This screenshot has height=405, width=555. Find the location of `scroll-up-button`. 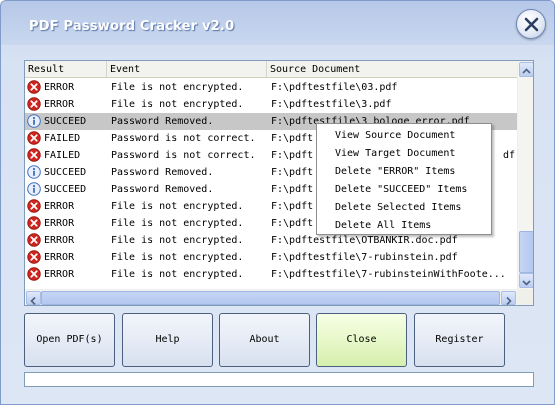

scroll-up-button is located at coordinates (526, 69).